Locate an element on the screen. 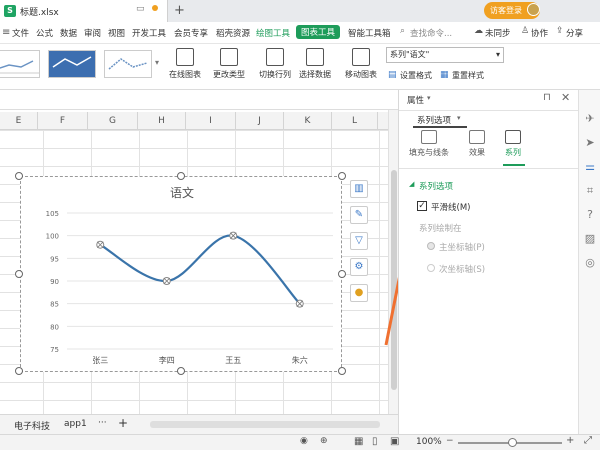 The image size is (600, 450). zoom-level: 100% is located at coordinates (429, 442).